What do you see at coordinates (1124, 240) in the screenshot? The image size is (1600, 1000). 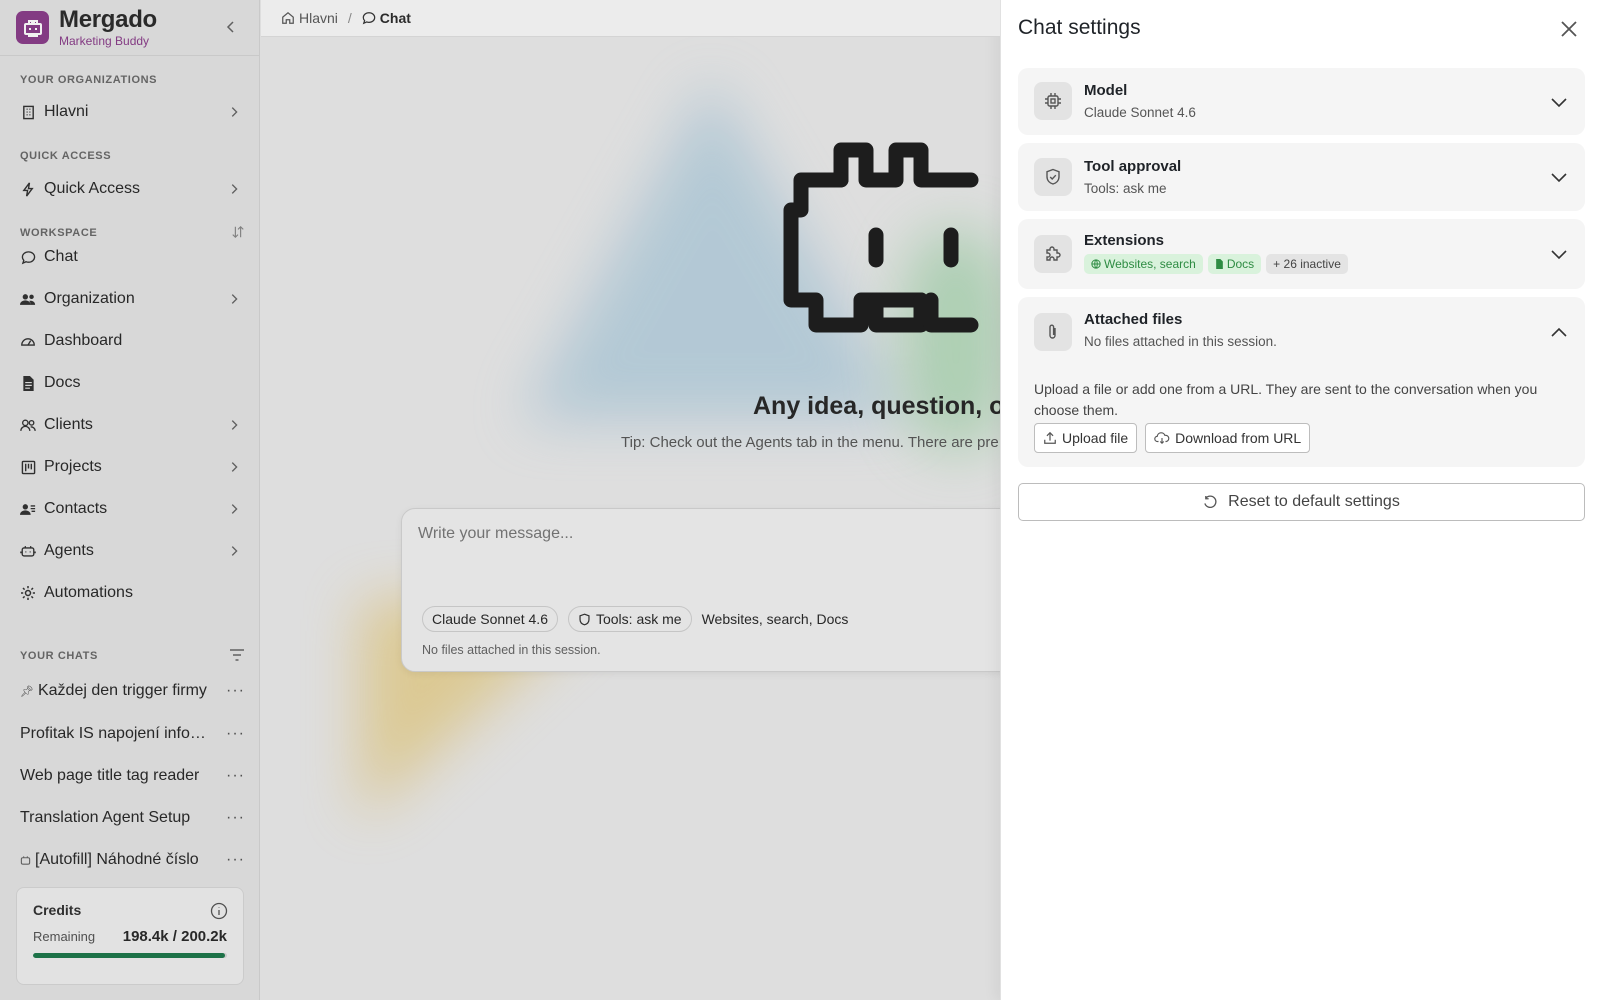 I see `extensions-title: Extensions` at bounding box center [1124, 240].